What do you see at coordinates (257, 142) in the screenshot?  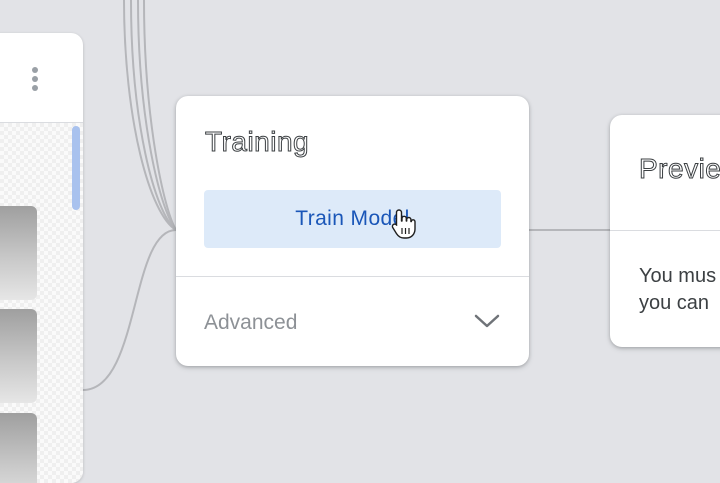 I see `training-title: Training` at bounding box center [257, 142].